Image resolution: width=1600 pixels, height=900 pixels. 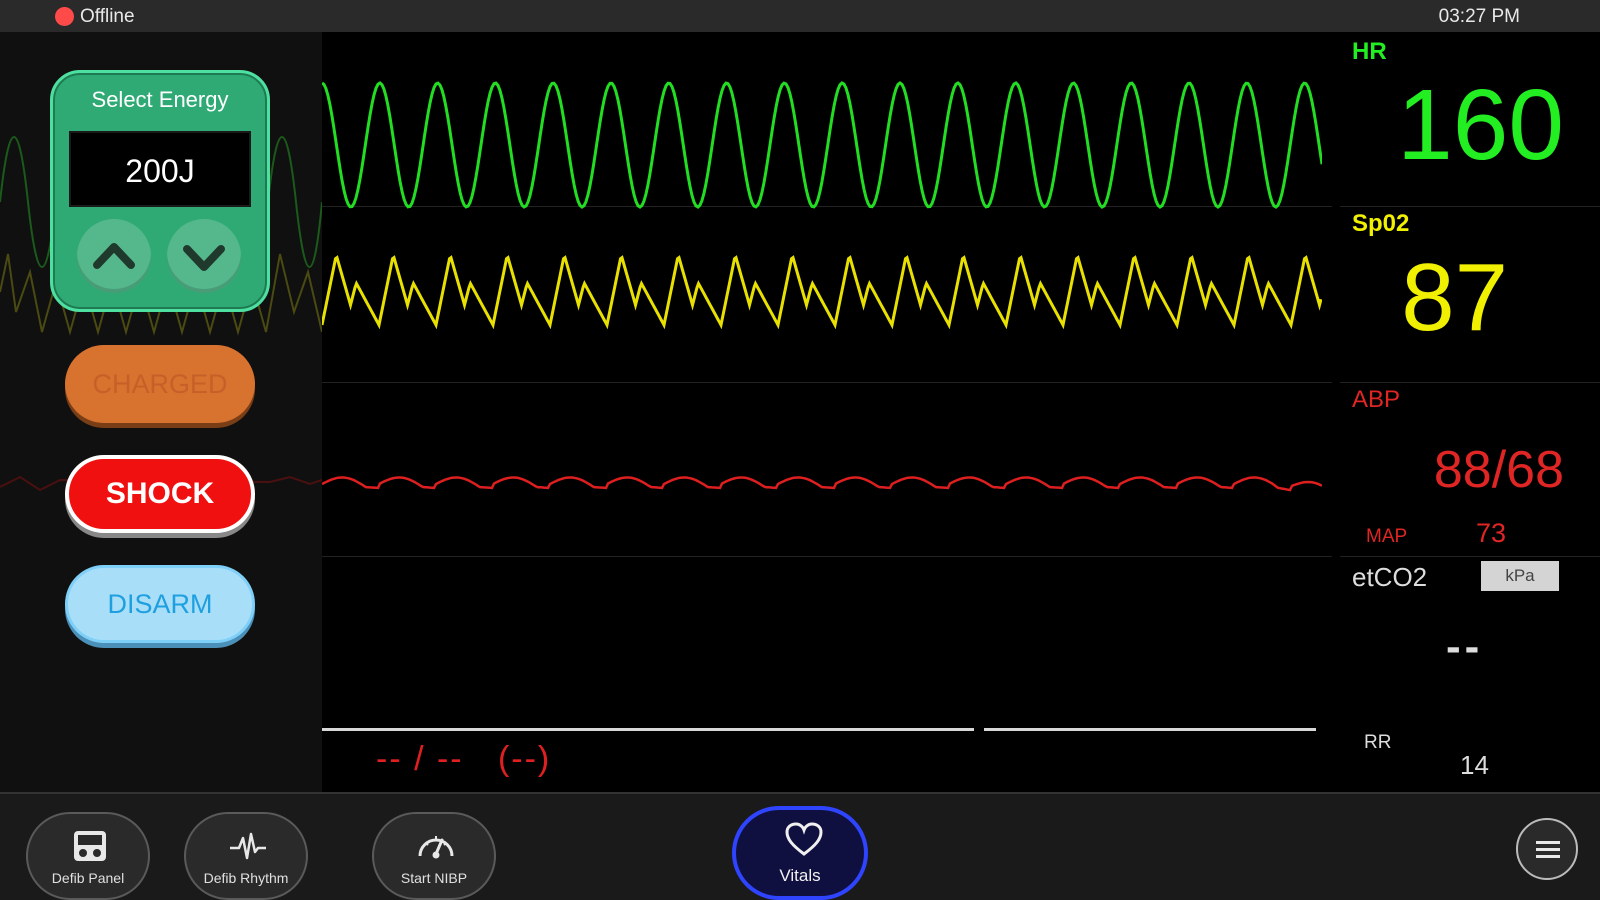 I want to click on start-nibp-label: Start NIBP, so click(x=434, y=878).